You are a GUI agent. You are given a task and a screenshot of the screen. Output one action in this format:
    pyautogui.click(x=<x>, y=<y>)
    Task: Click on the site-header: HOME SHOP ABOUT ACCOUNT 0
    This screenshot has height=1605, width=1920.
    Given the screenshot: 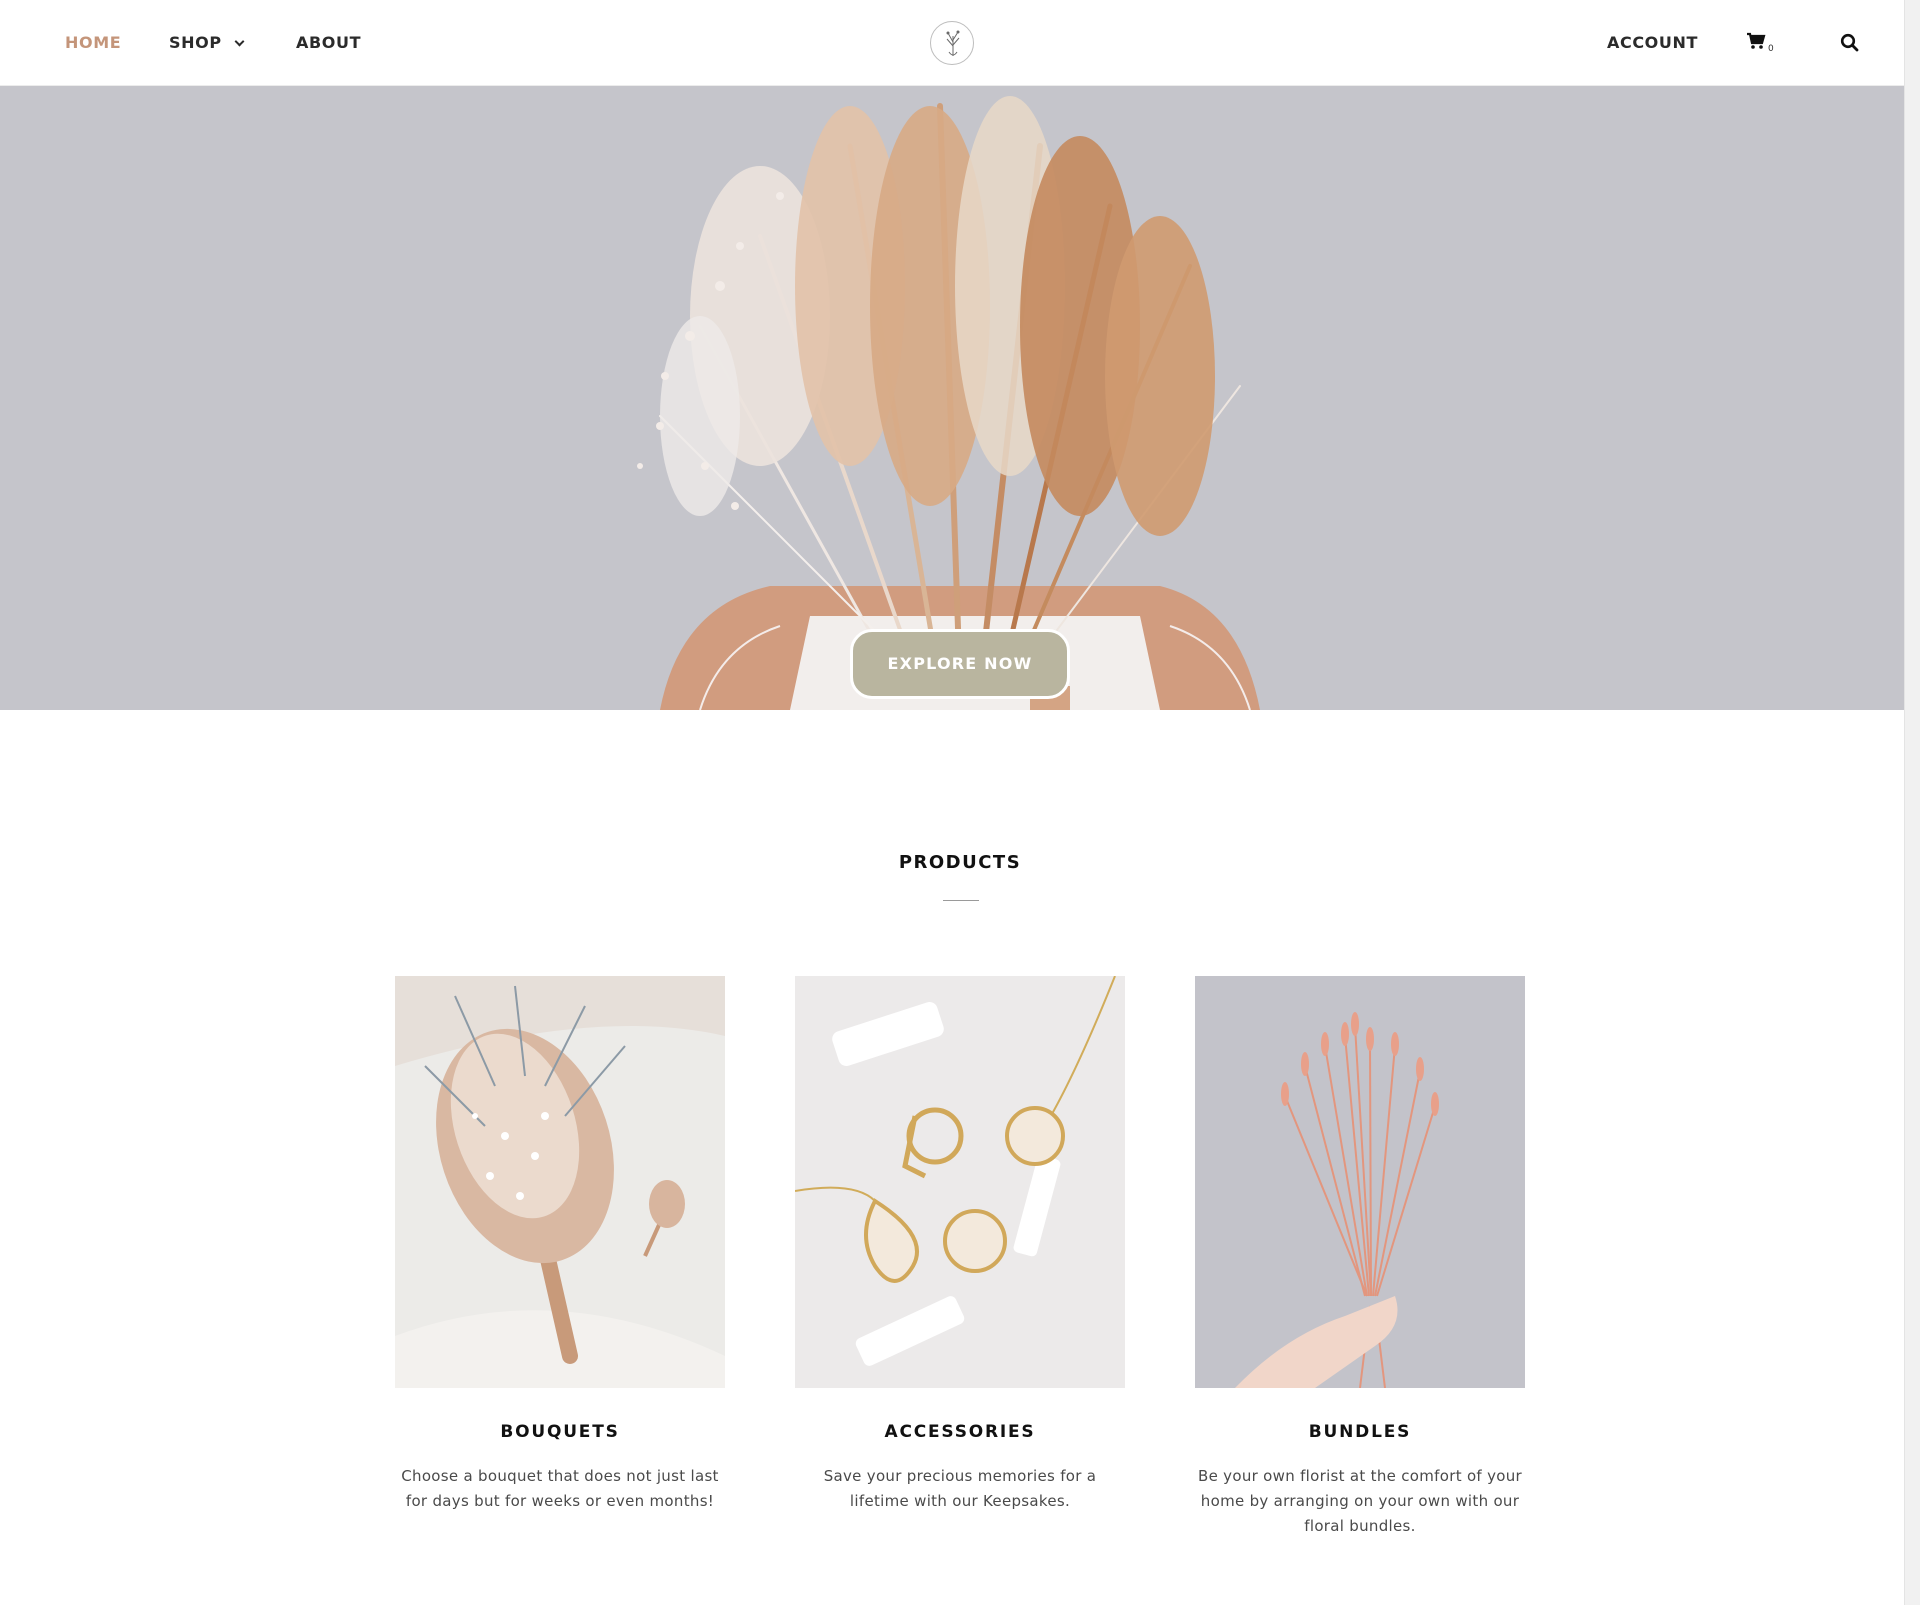 What is the action you would take?
    pyautogui.click(x=960, y=43)
    